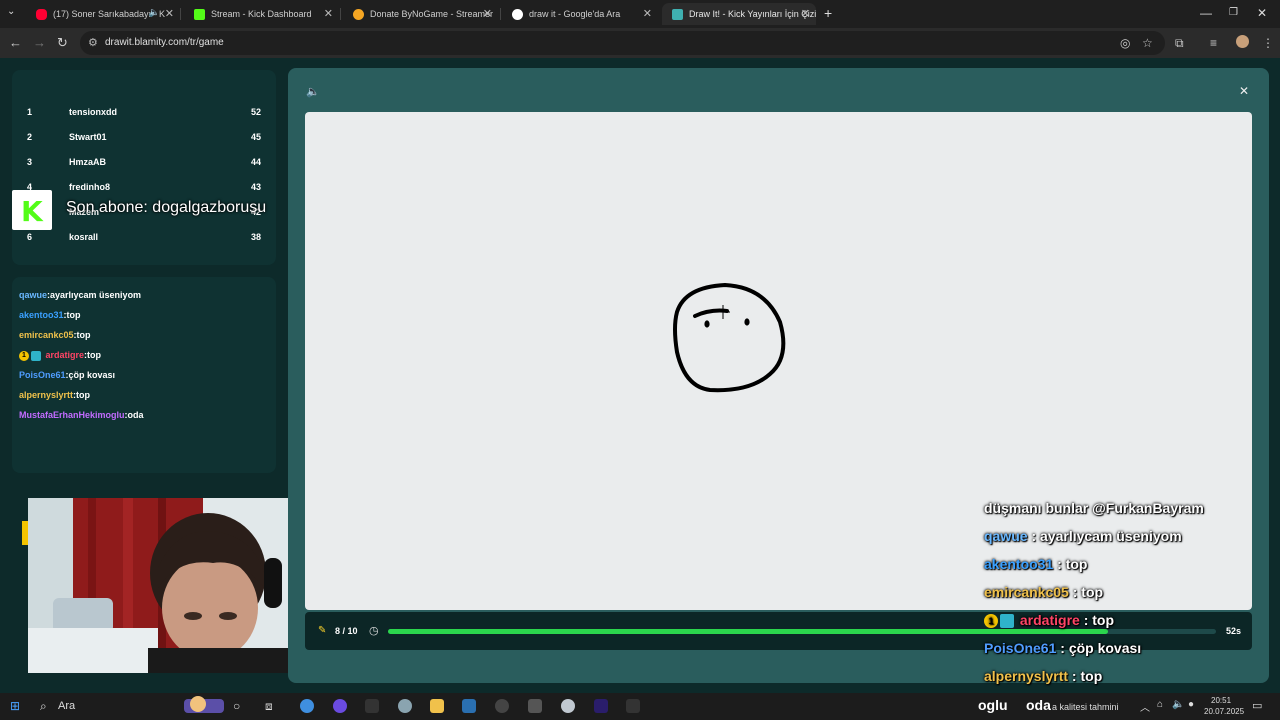 Image resolution: width=1280 pixels, height=720 pixels. I want to click on chat-username: ardatigre, so click(65, 355).